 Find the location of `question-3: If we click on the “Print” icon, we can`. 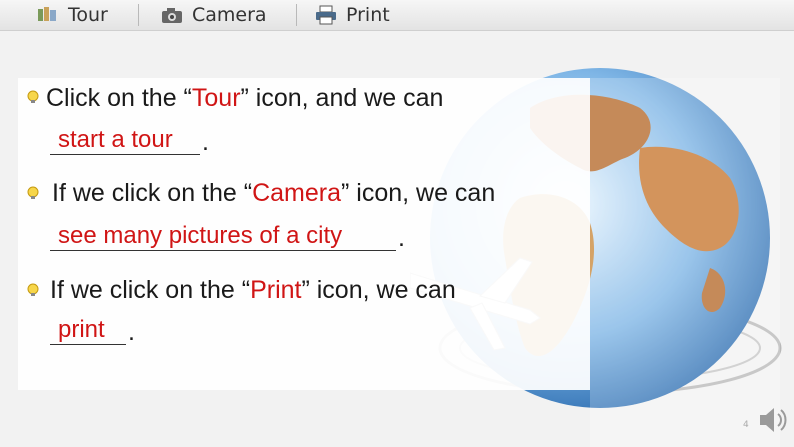

question-3: If we click on the “Print” icon, we can is located at coordinates (253, 290).